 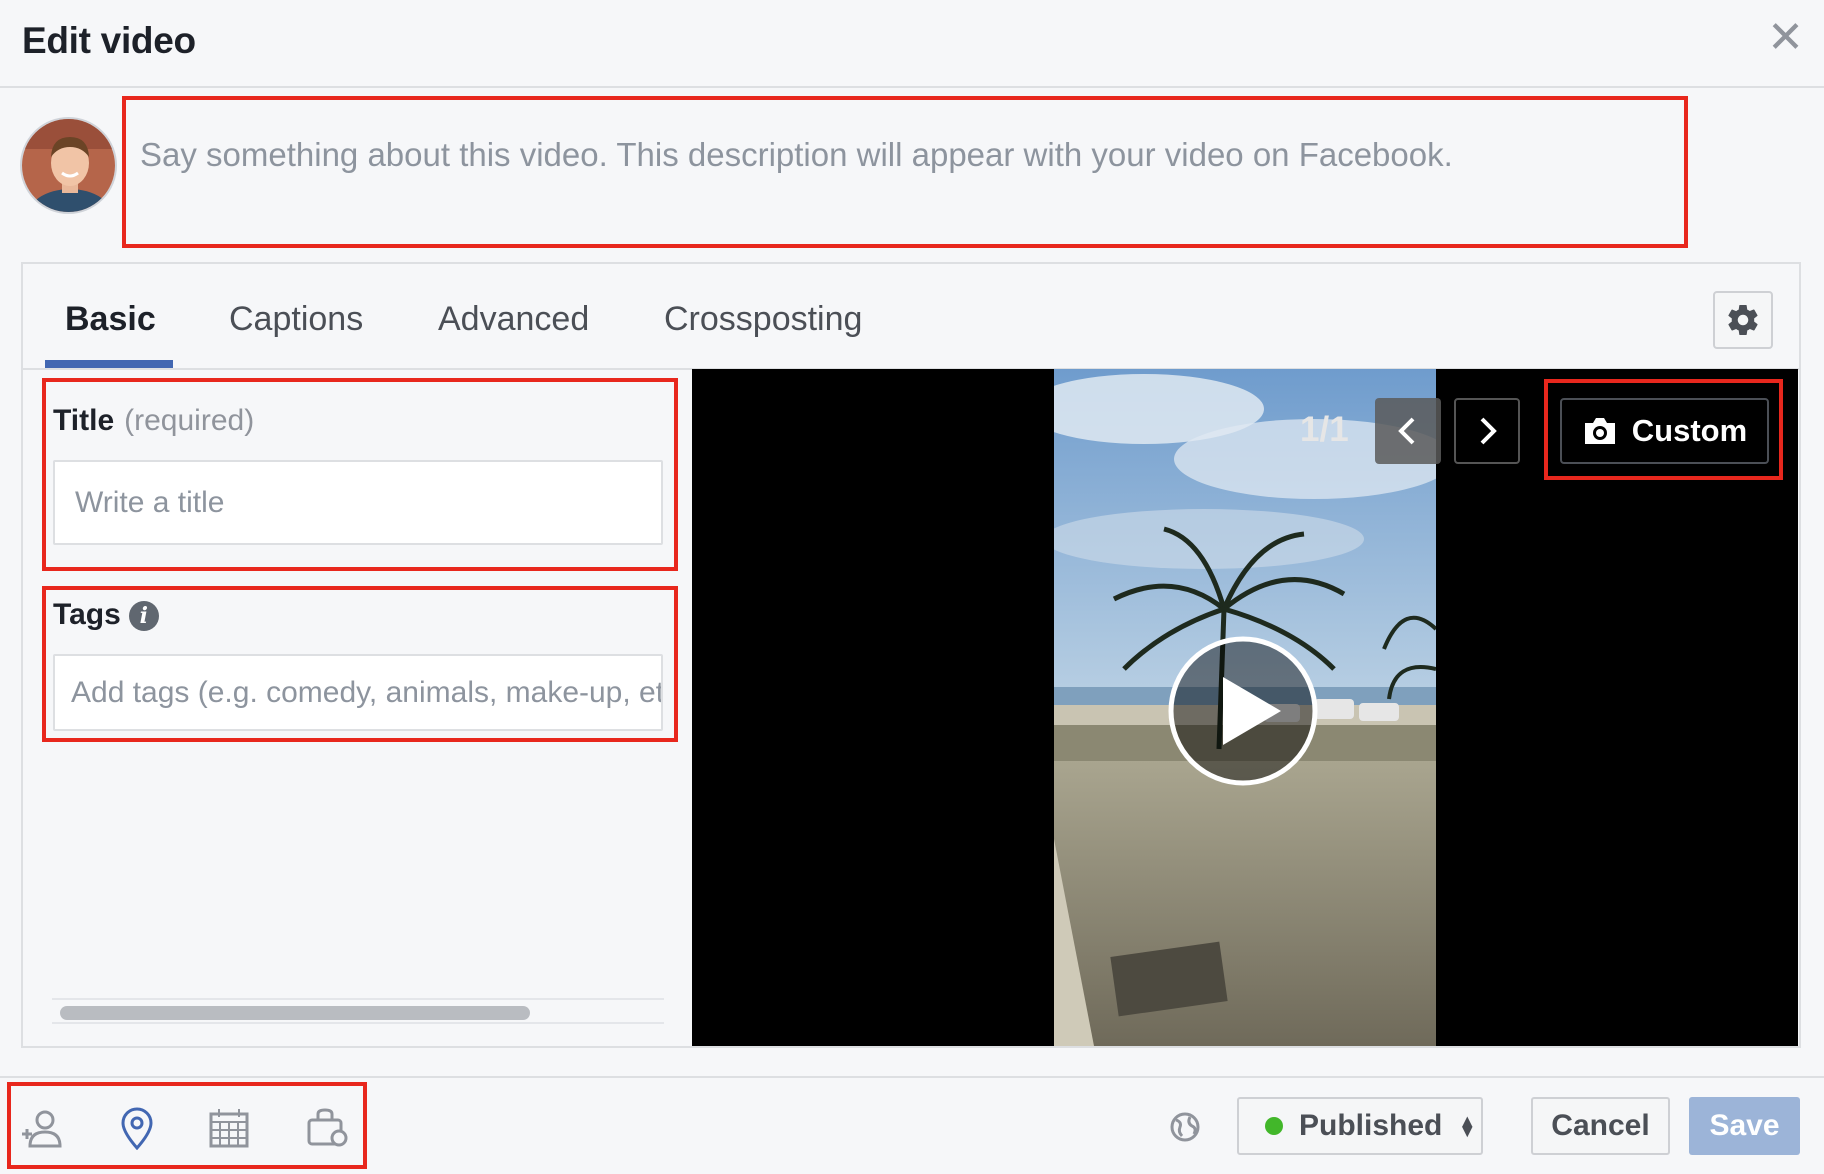 What do you see at coordinates (143, 616) in the screenshot?
I see `info-icon: i` at bounding box center [143, 616].